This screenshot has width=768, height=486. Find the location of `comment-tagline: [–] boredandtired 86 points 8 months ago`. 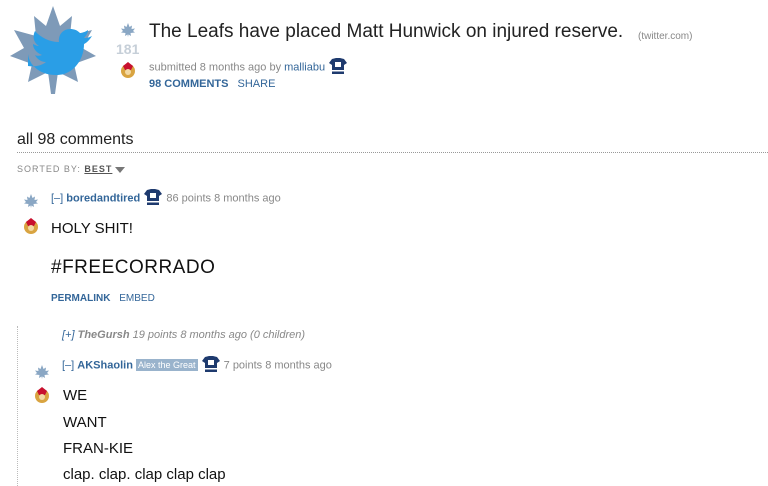

comment-tagline: [–] boredandtired 86 points 8 months ago is located at coordinates (166, 198).